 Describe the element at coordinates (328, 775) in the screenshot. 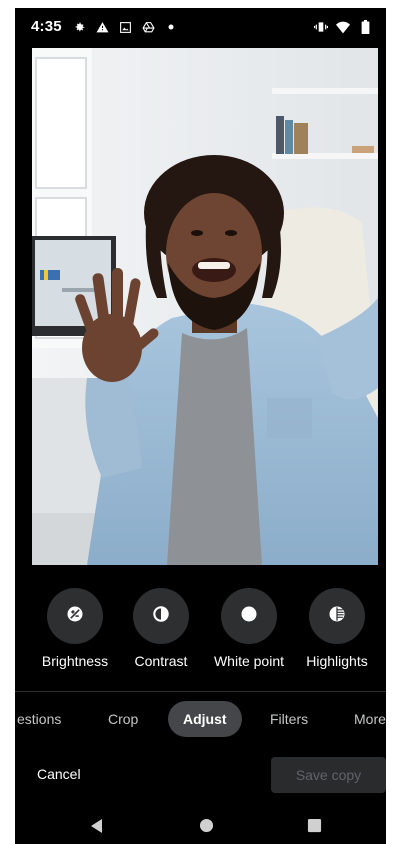

I see `save-copy-button: Save copy` at that location.